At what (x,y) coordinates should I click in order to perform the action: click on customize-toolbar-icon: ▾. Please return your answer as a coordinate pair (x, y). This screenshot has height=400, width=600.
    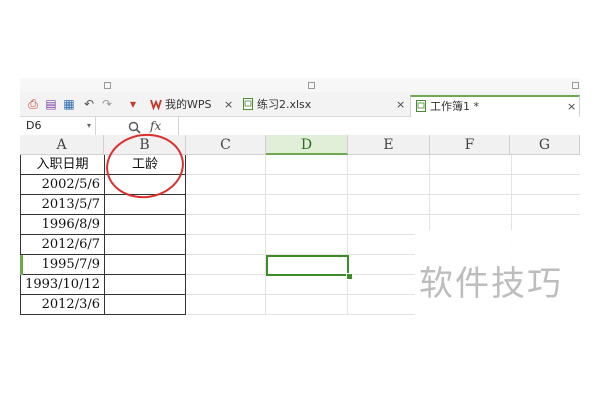
    Looking at the image, I should click on (133, 104).